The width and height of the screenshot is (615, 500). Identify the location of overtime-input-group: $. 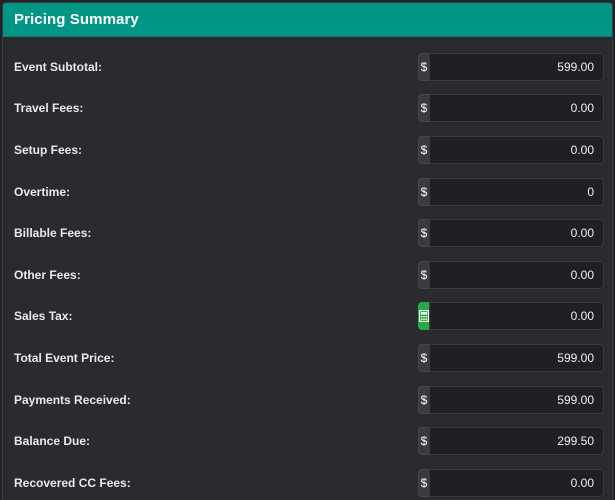
(511, 191).